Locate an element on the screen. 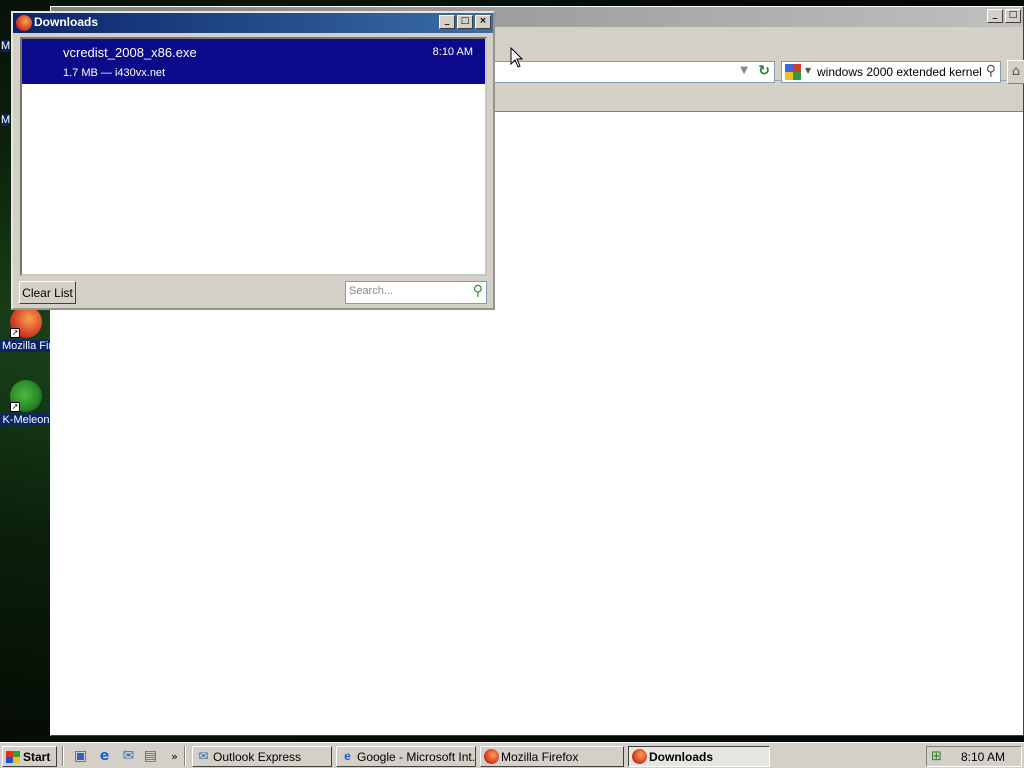 This screenshot has width=1024, height=768. google-icon is located at coordinates (793, 72).